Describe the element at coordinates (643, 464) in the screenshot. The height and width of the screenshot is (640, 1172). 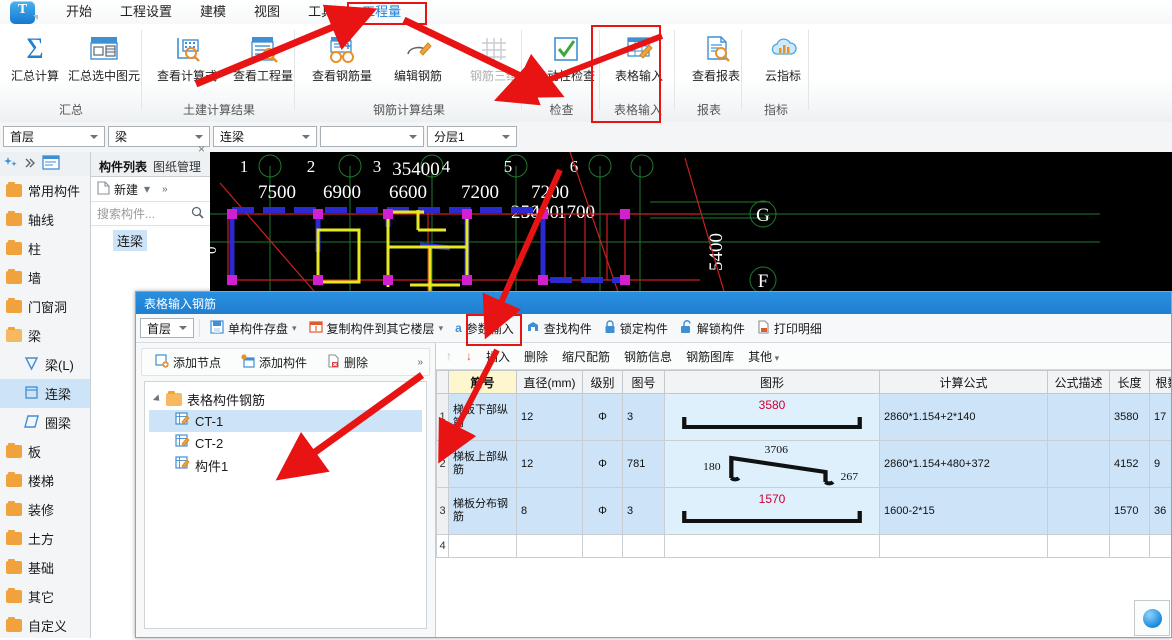
I see `cell-drawing_no: 781` at that location.